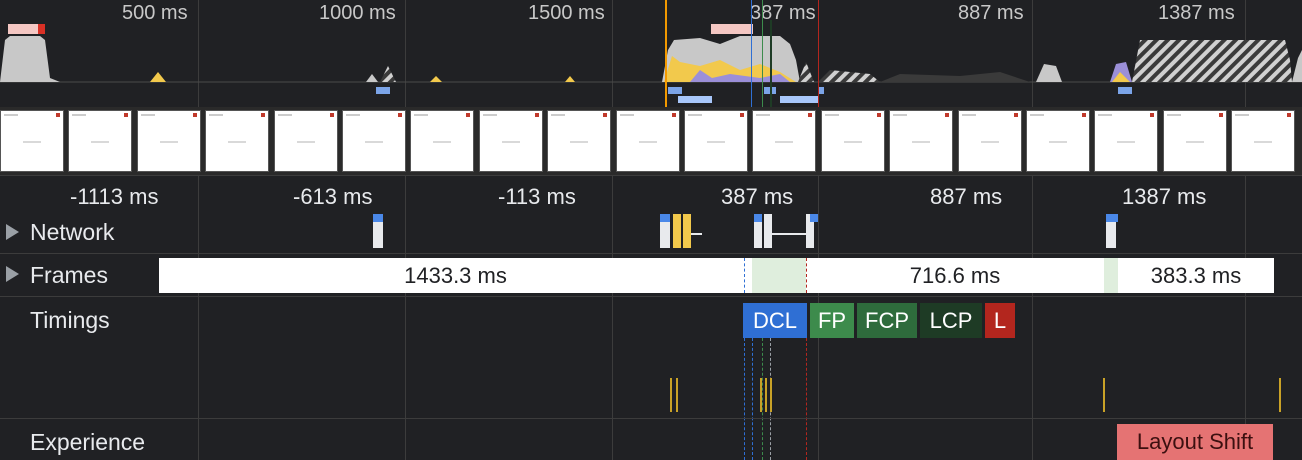  Describe the element at coordinates (600, 232) in the screenshot. I see `network-requests` at that location.